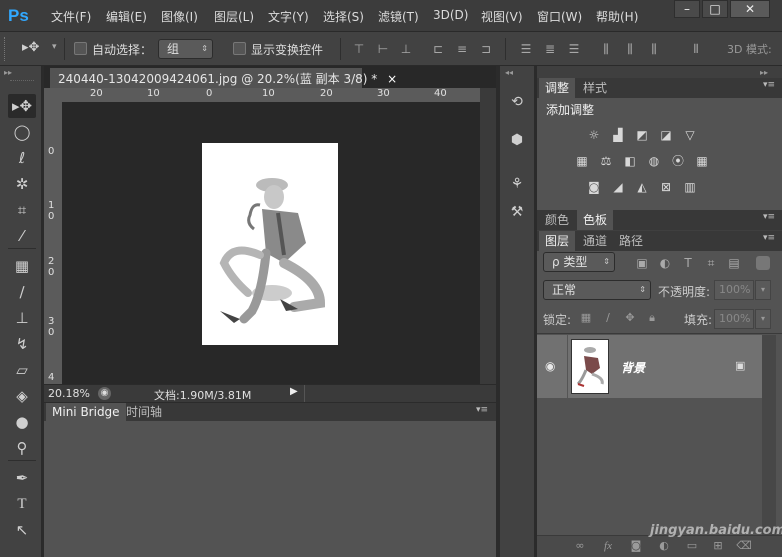 The height and width of the screenshot is (557, 782). I want to click on filter-toggle-switch, so click(763, 263).